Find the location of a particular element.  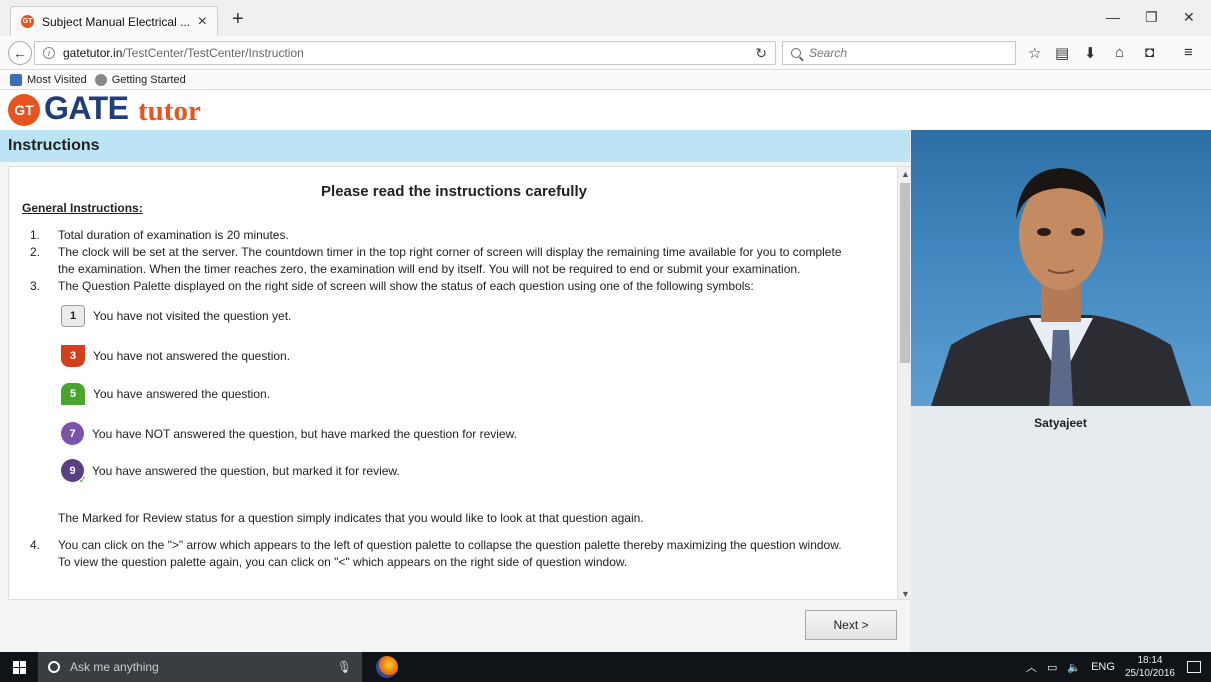

pocket-icon: ◘ is located at coordinates (1149, 52).